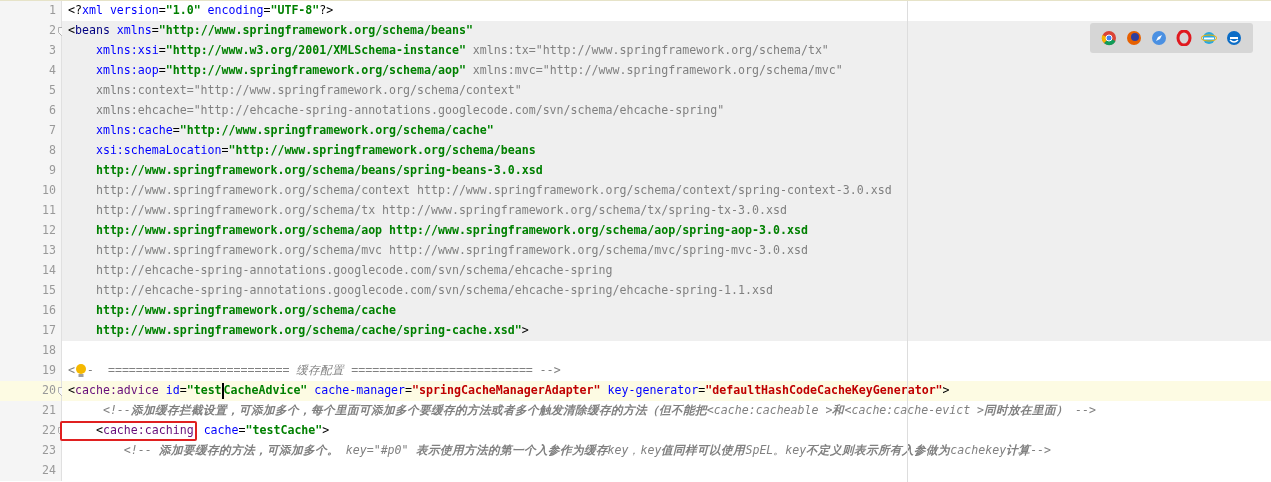 This screenshot has height=482, width=1271. I want to click on line-number: 24, so click(49, 471).